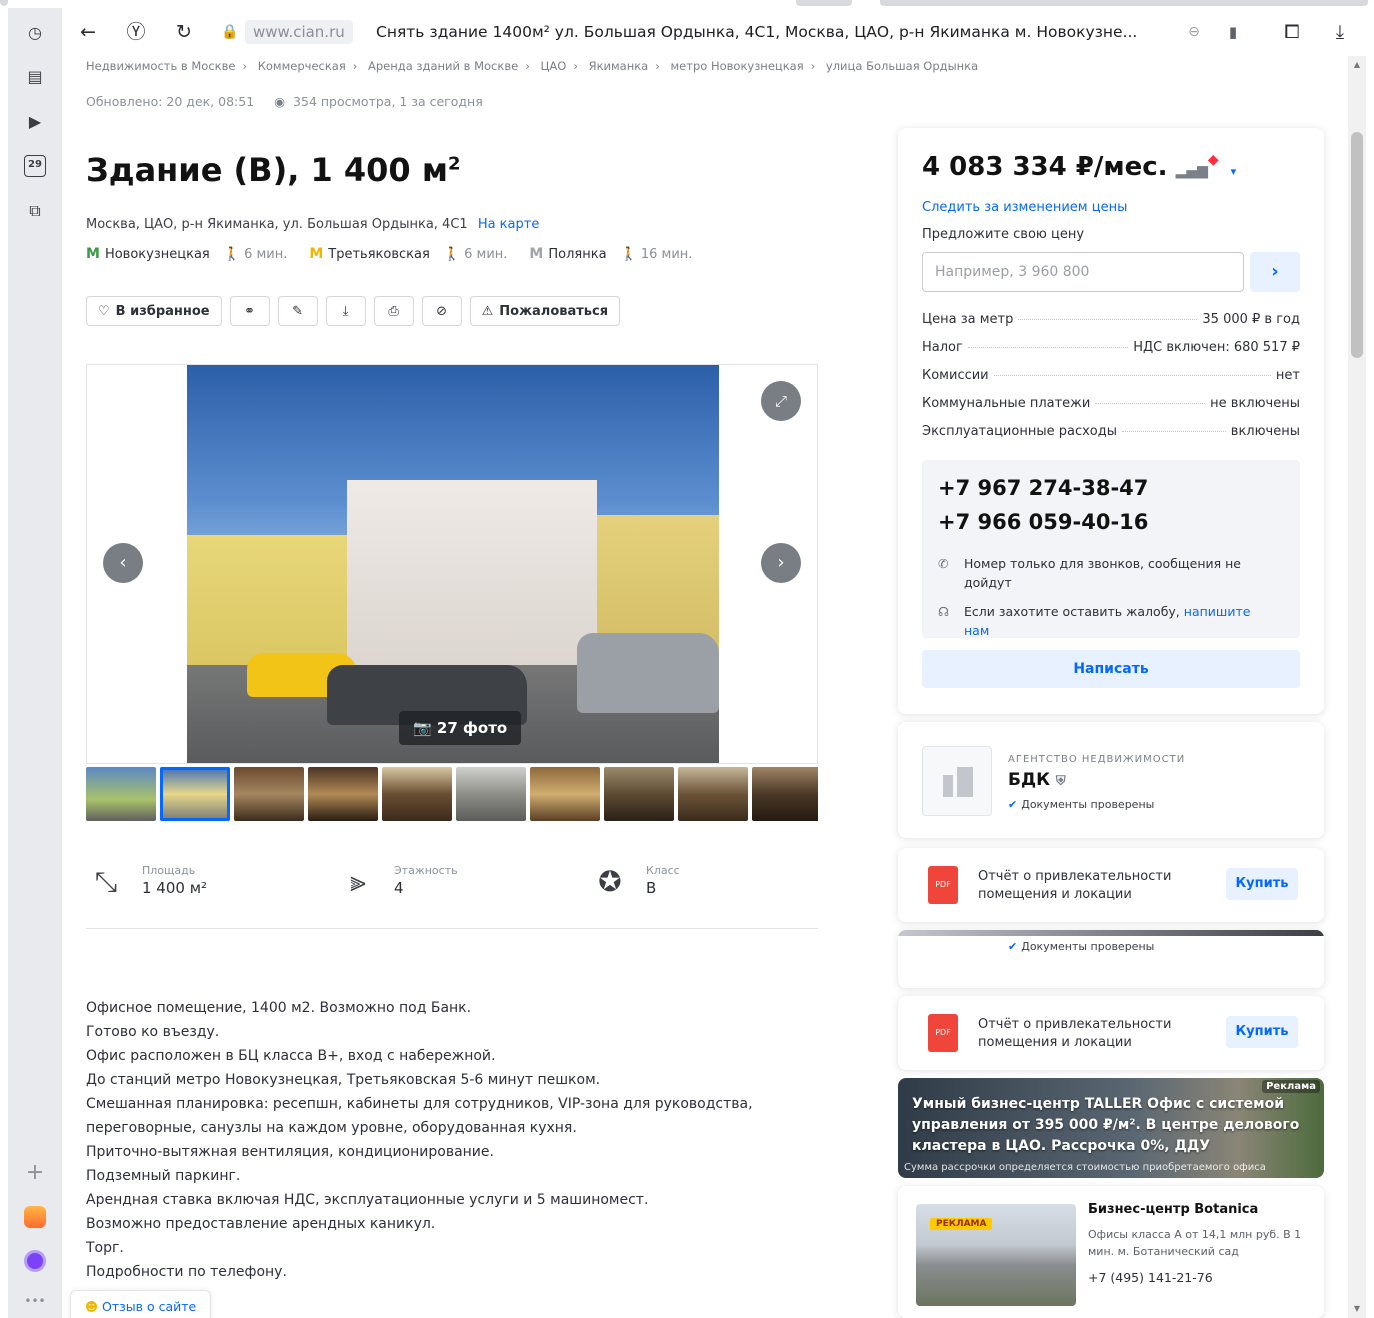 This screenshot has width=1374, height=1318. What do you see at coordinates (1357, 245) in the screenshot?
I see `scrollbar-thumb` at bounding box center [1357, 245].